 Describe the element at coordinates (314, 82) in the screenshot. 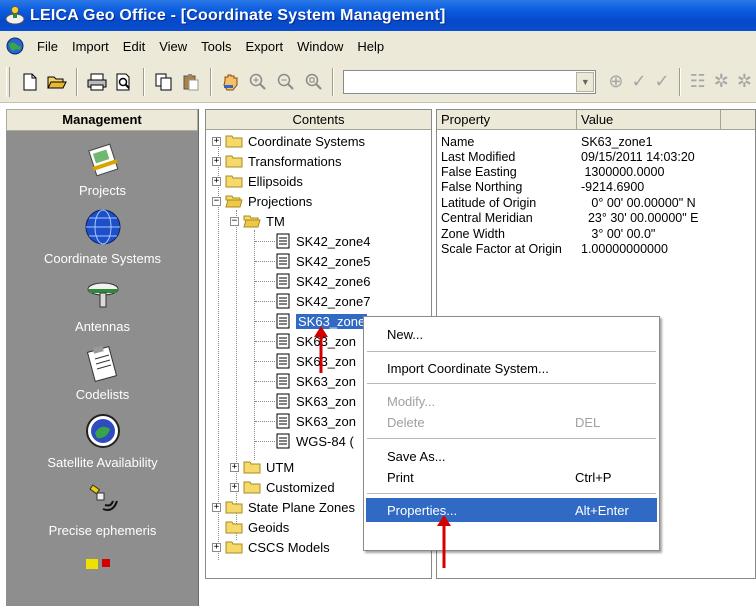

I see `zoom-fit-button` at that location.